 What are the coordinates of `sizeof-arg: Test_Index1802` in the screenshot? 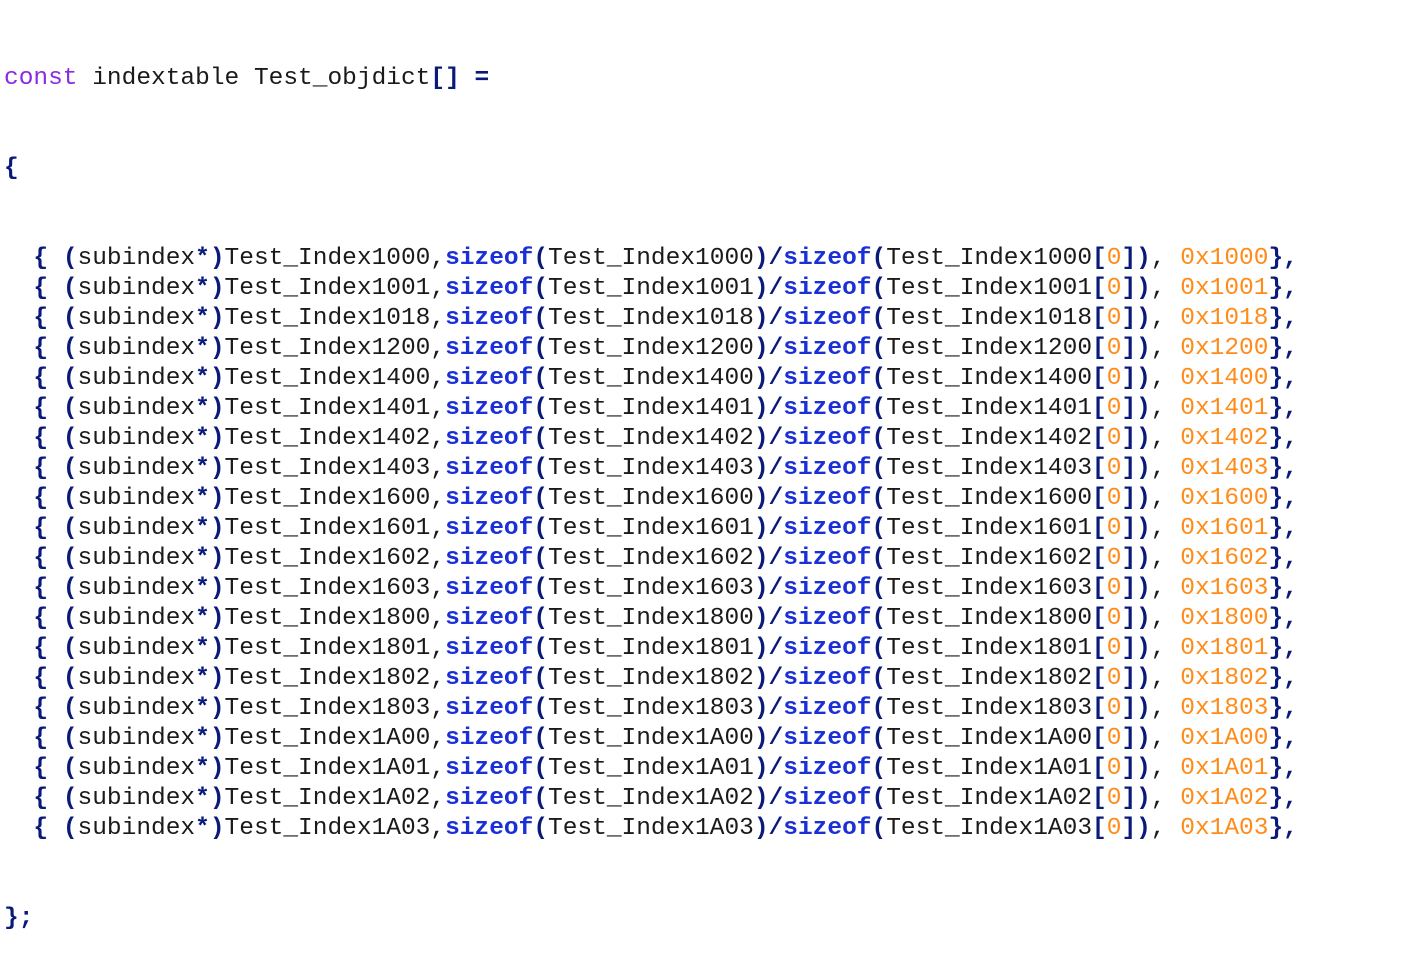 It's located at (651, 678).